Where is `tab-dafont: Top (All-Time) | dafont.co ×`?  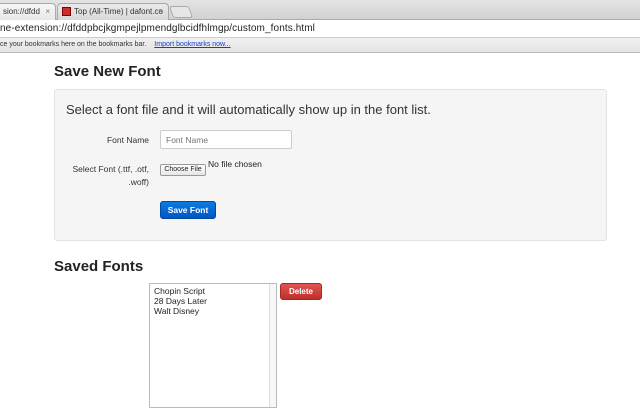 tab-dafont: Top (All-Time) | dafont.co × is located at coordinates (113, 11).